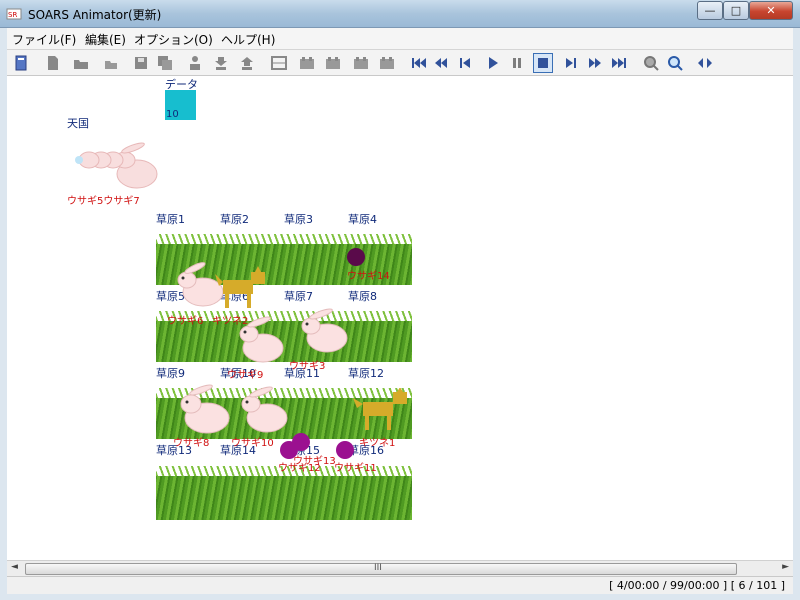 This screenshot has height=600, width=800. I want to click on minimize-button: —, so click(710, 10).